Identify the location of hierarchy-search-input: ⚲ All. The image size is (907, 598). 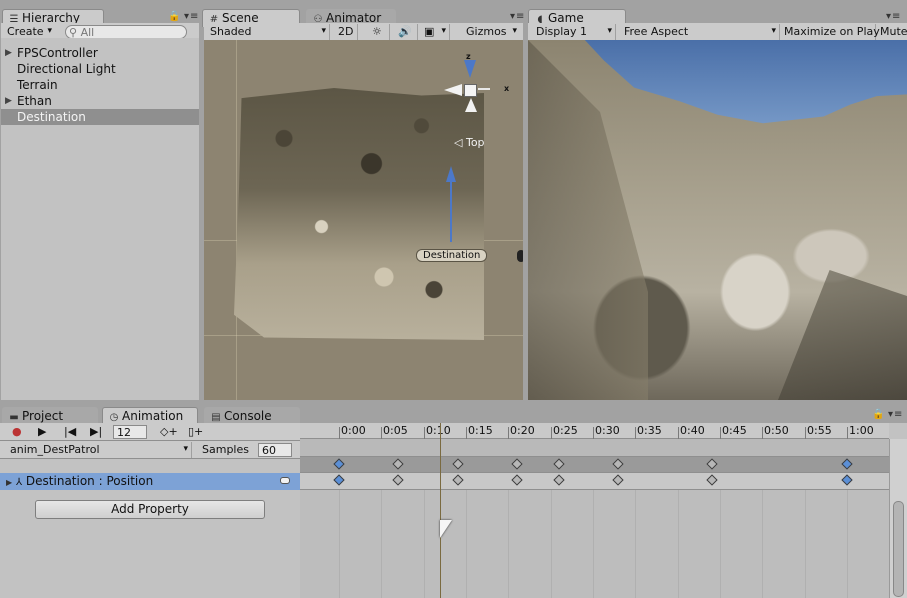
(126, 32).